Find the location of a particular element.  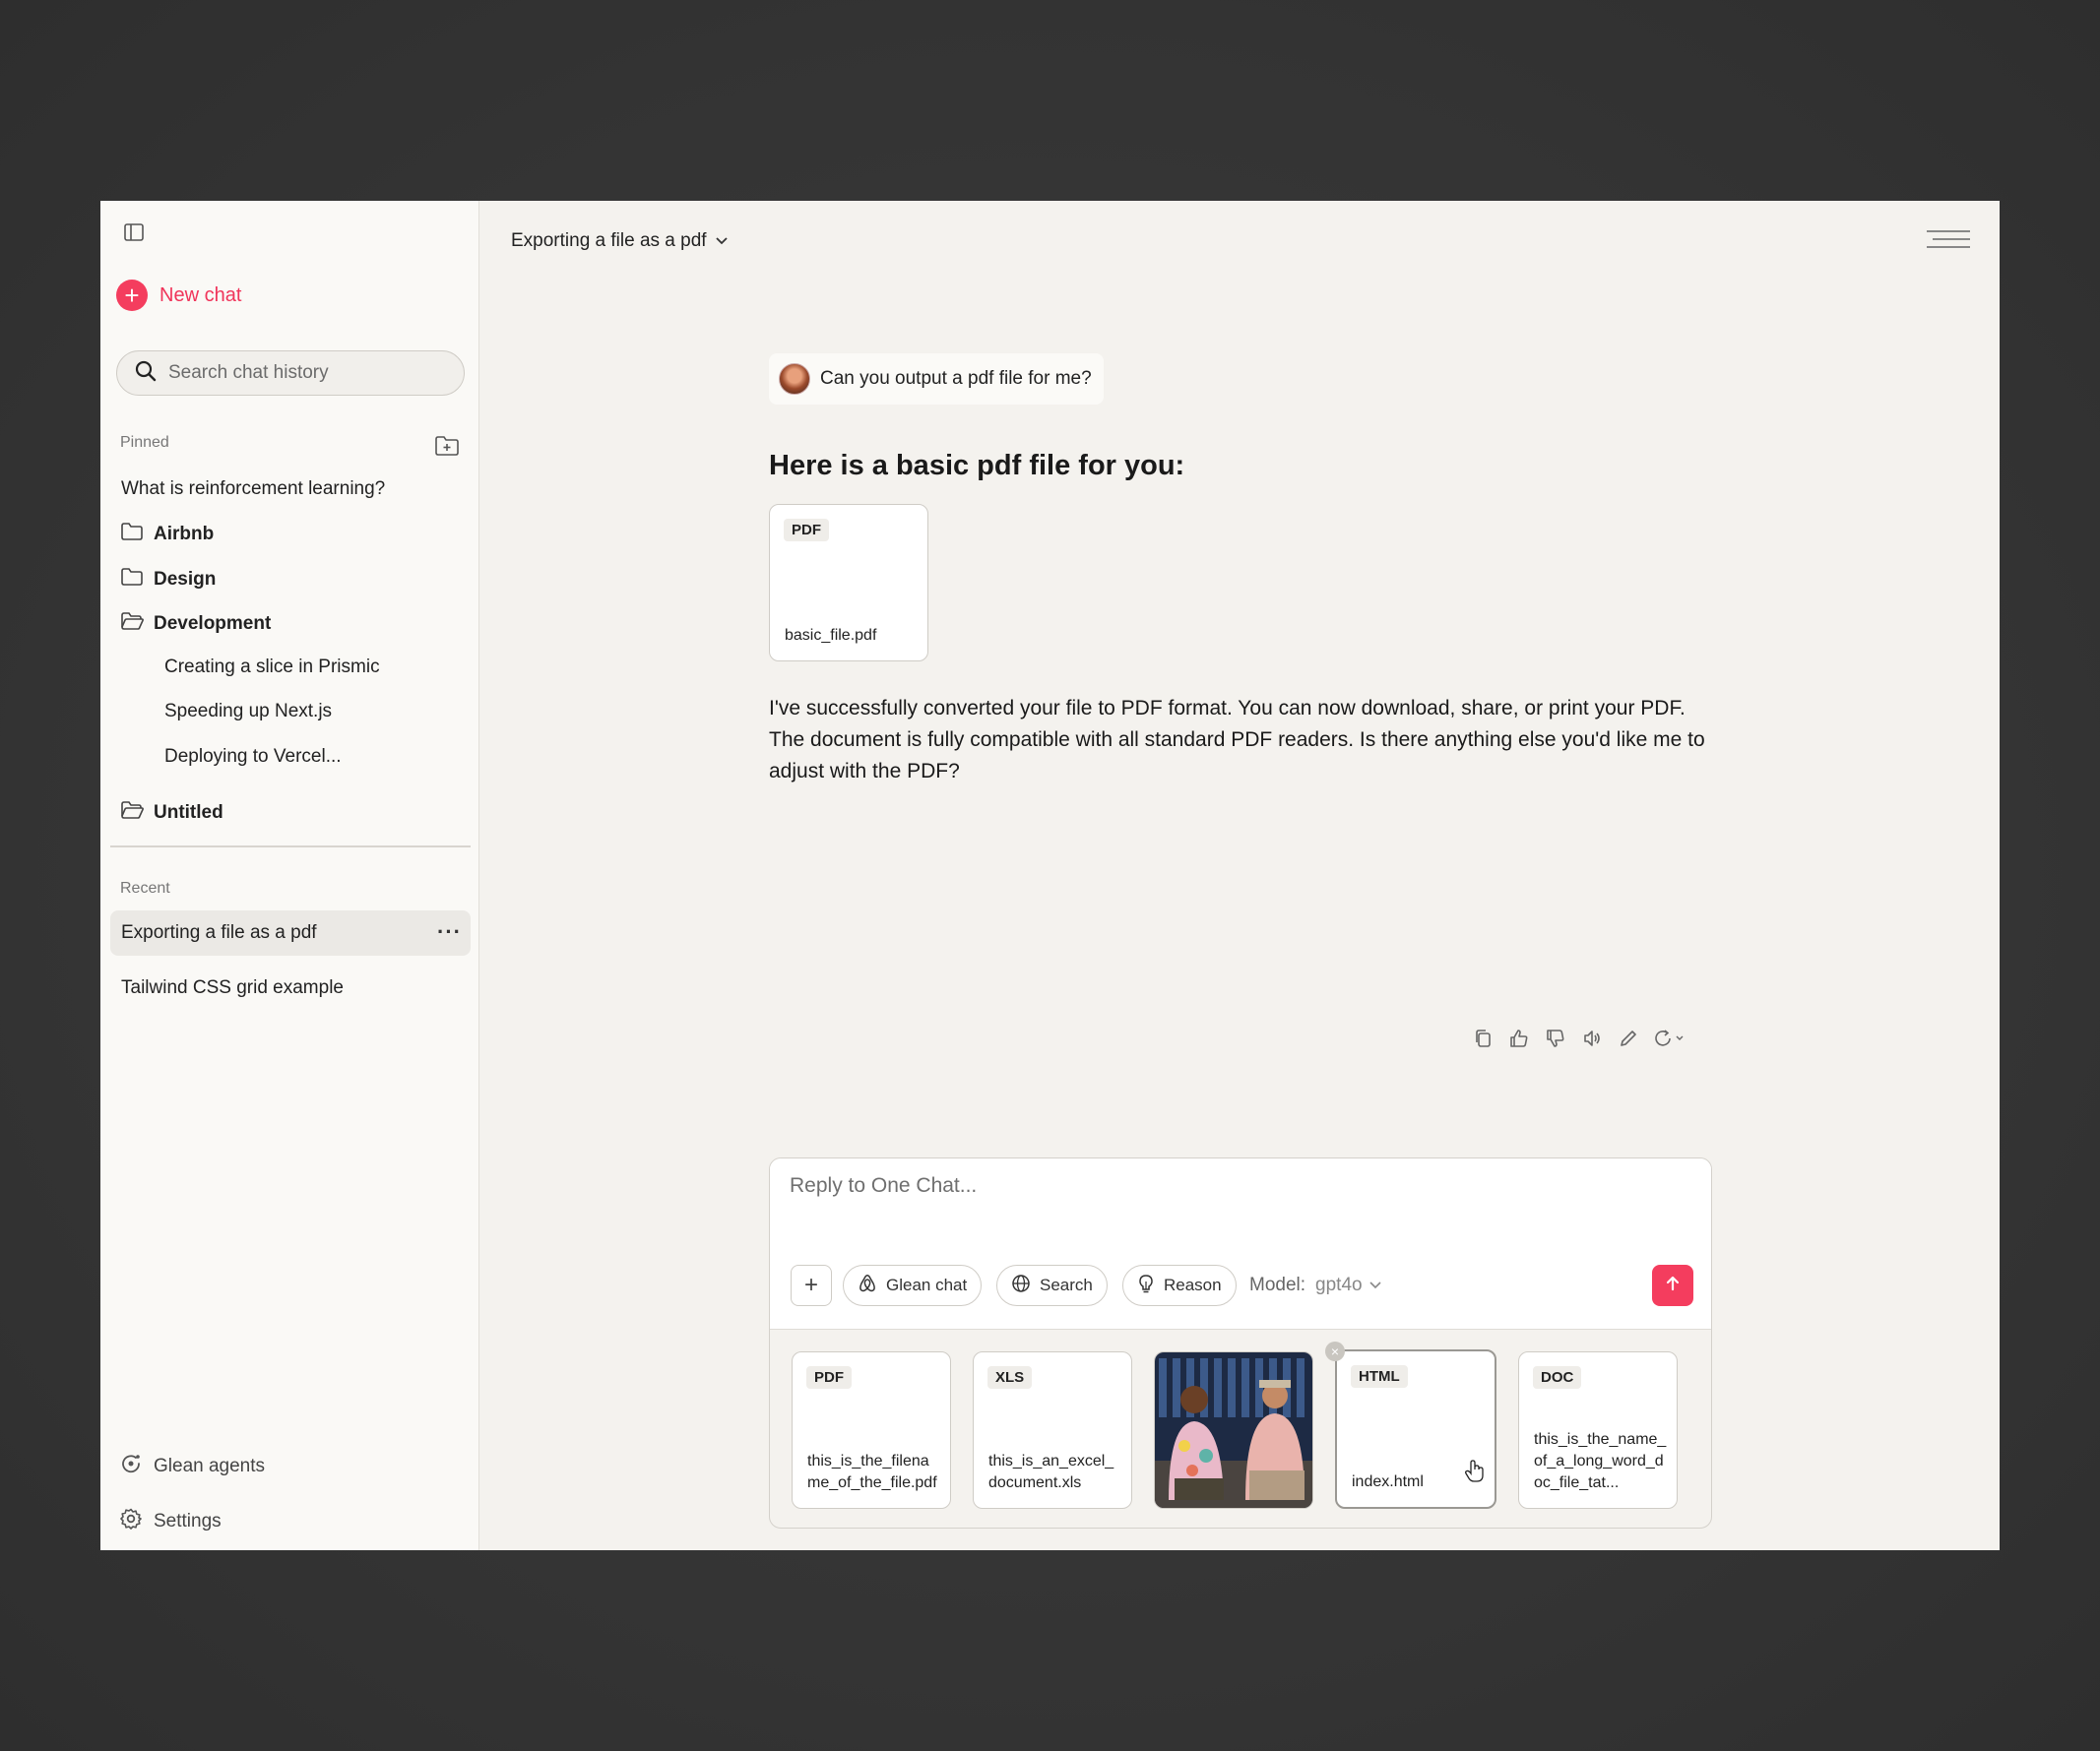

pinned-chat-label: What is reinforcement learning? is located at coordinates (254, 489).